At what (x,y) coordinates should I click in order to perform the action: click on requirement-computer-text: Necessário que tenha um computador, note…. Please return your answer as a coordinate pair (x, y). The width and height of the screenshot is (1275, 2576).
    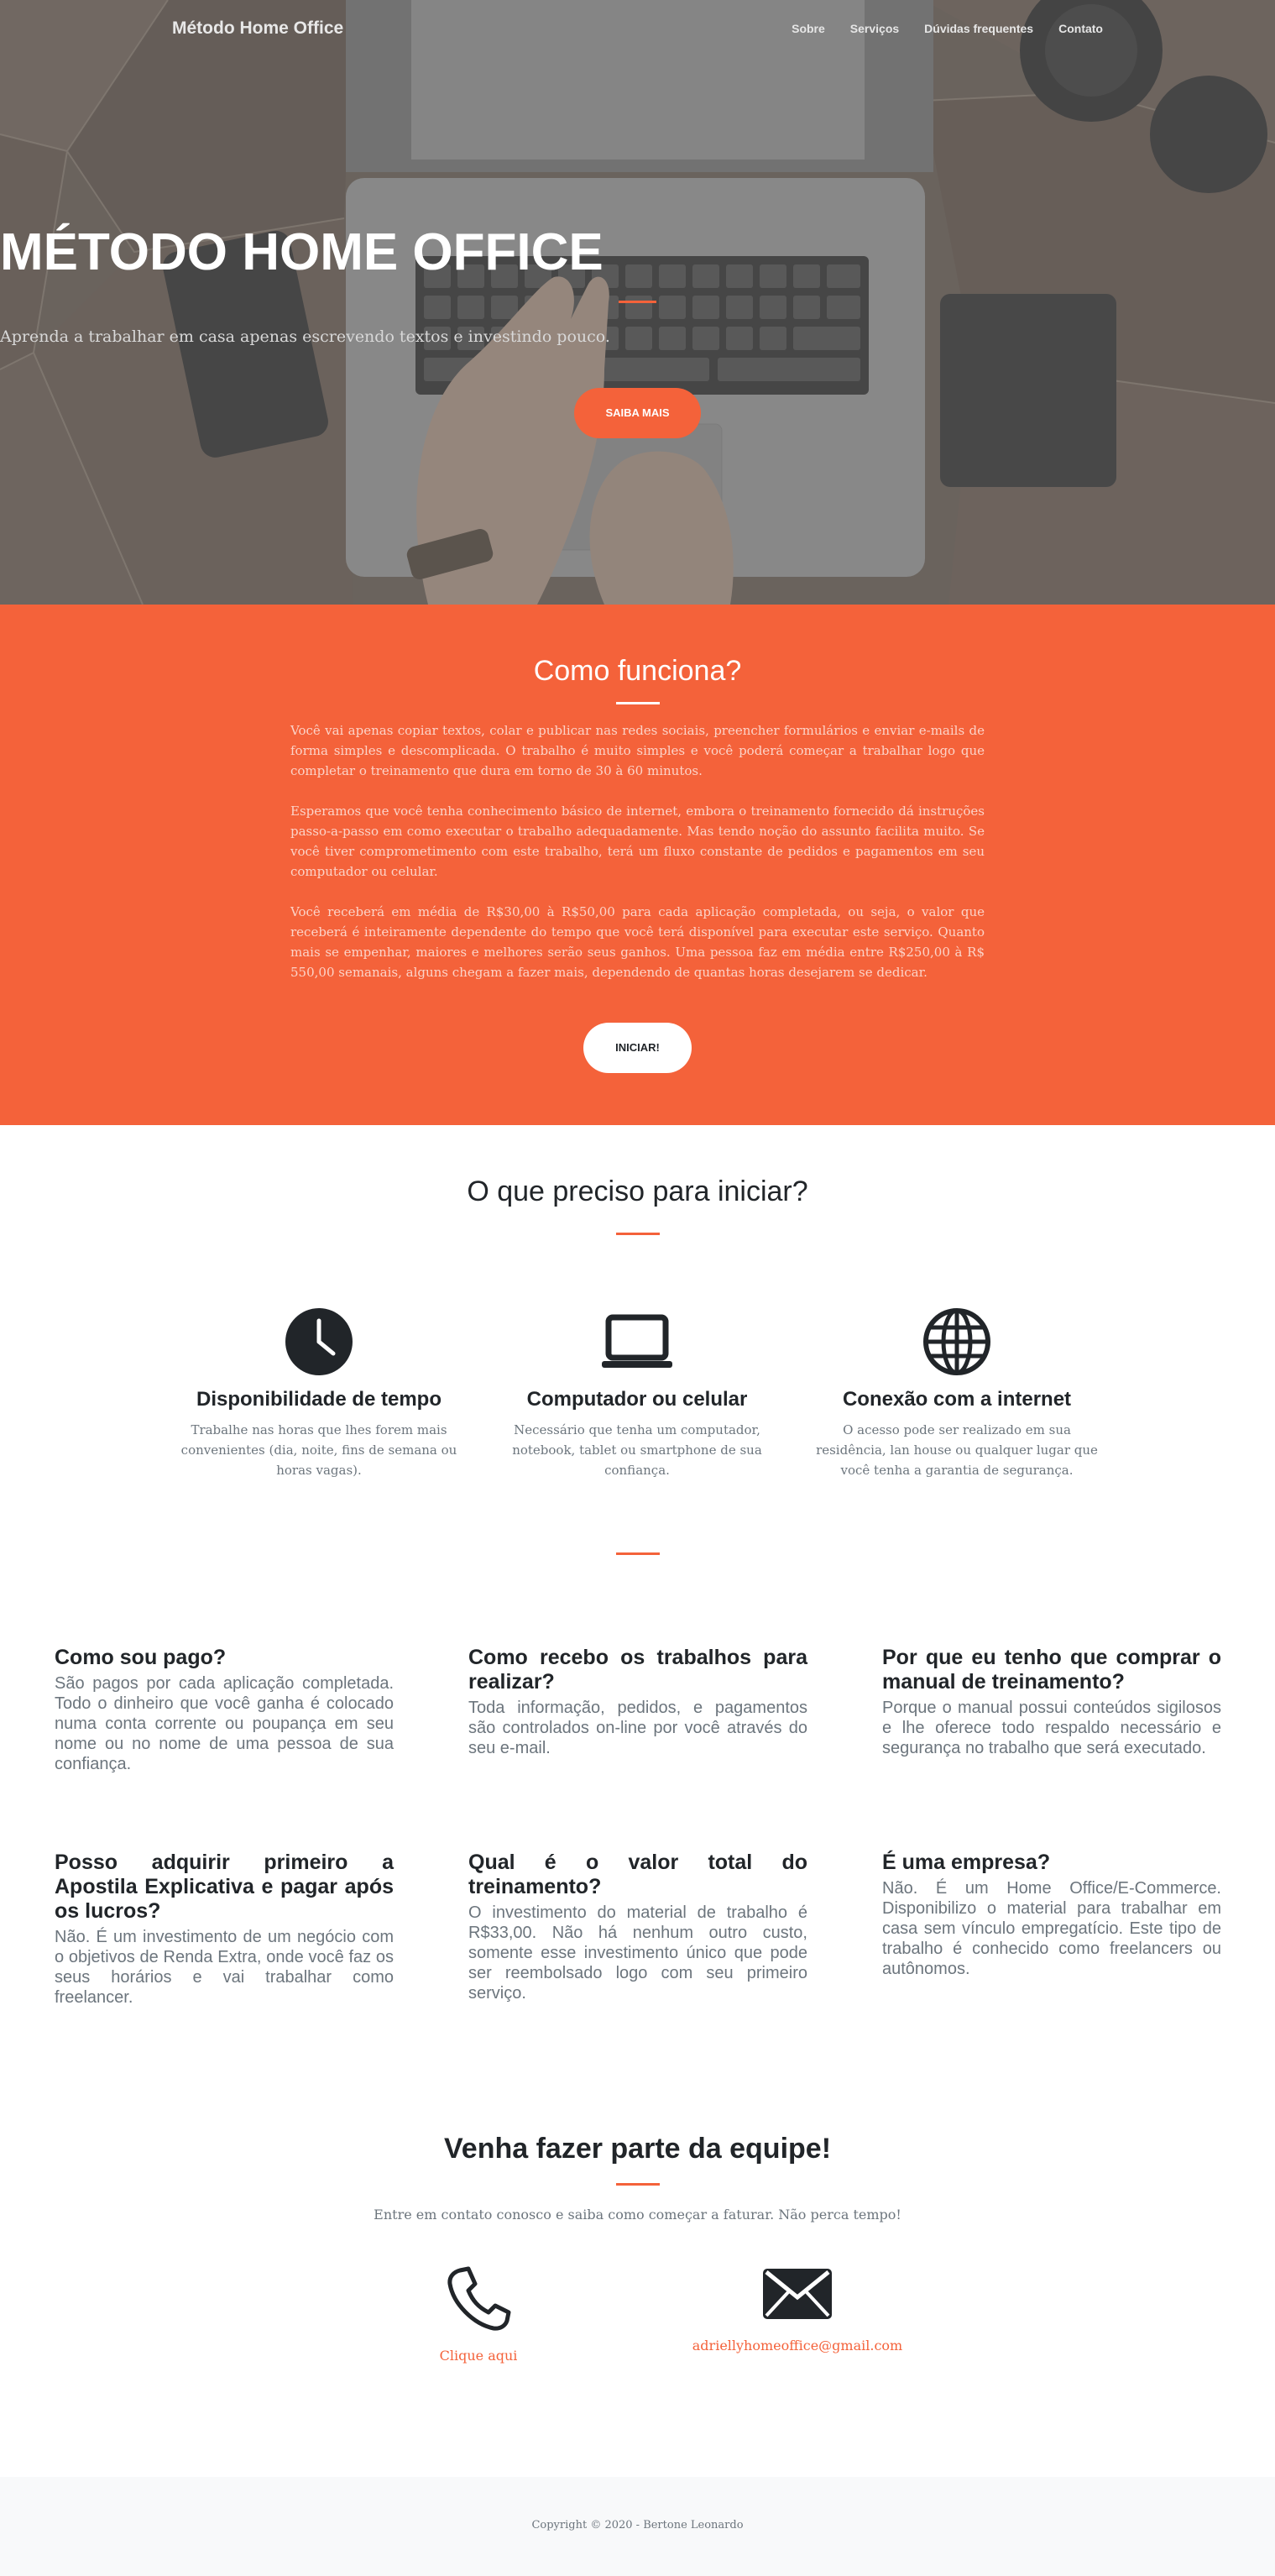
    Looking at the image, I should click on (637, 1450).